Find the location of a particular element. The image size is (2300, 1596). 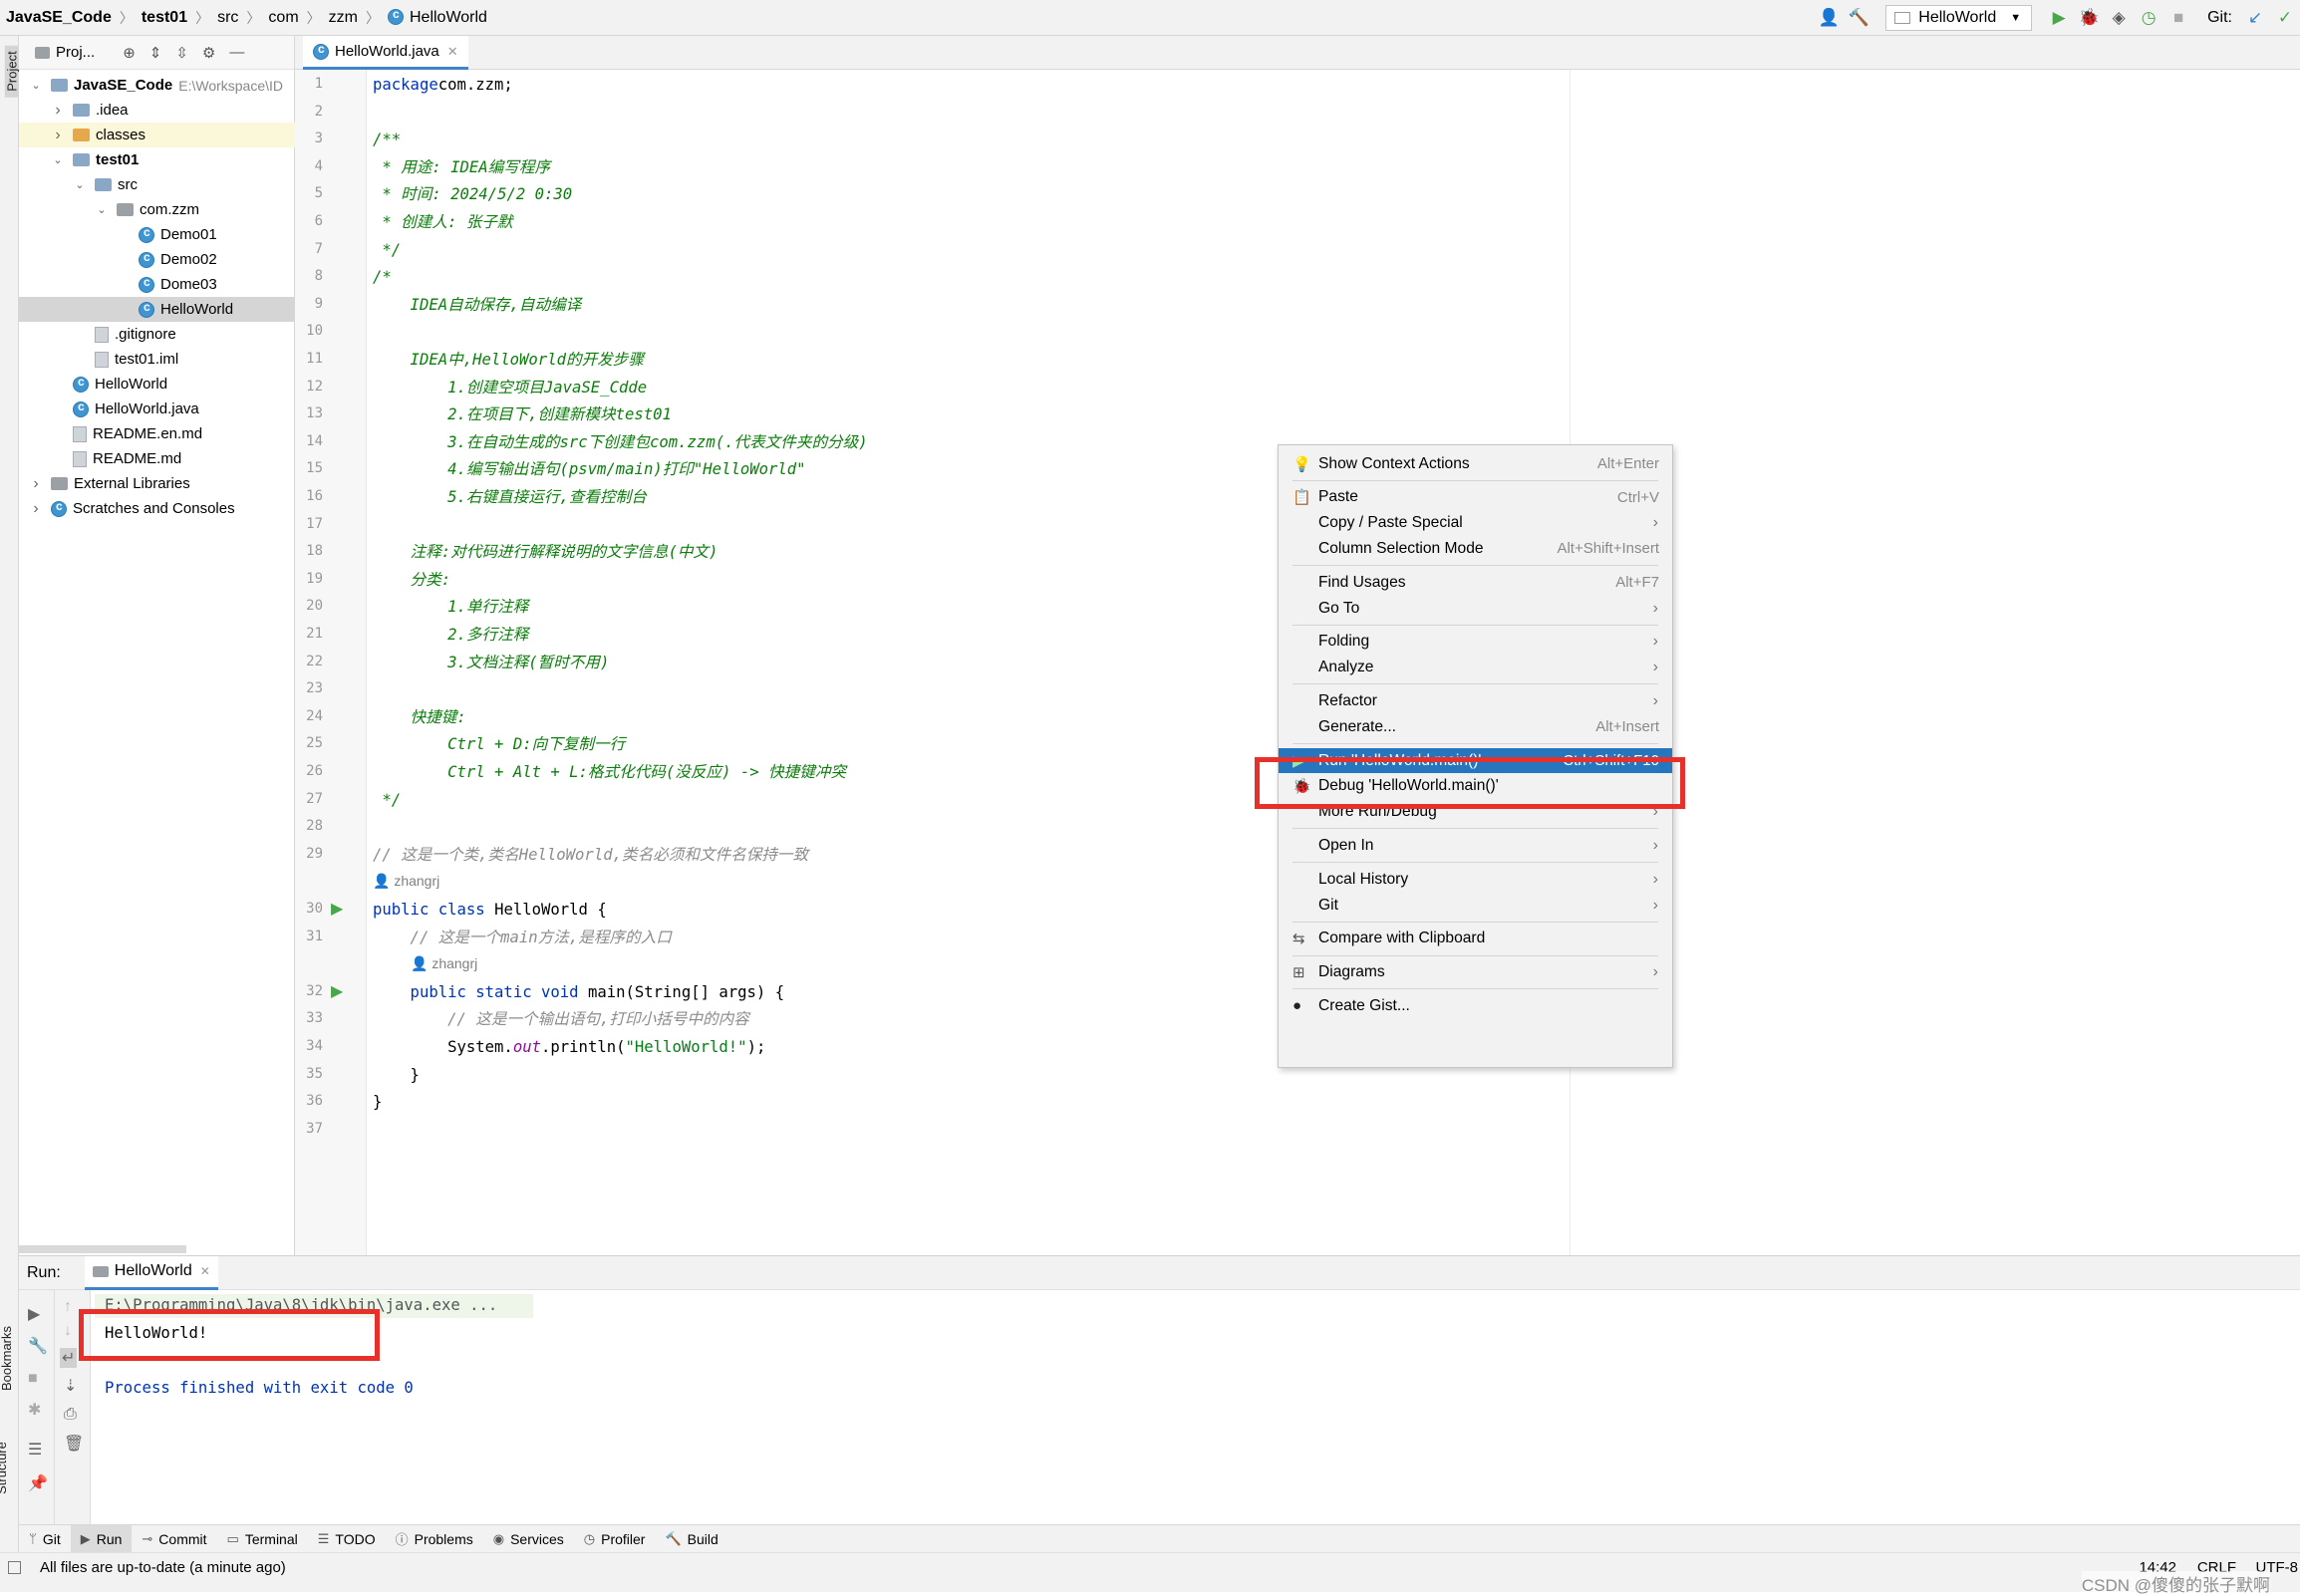

debug-icon: ✱ is located at coordinates (34, 1410).